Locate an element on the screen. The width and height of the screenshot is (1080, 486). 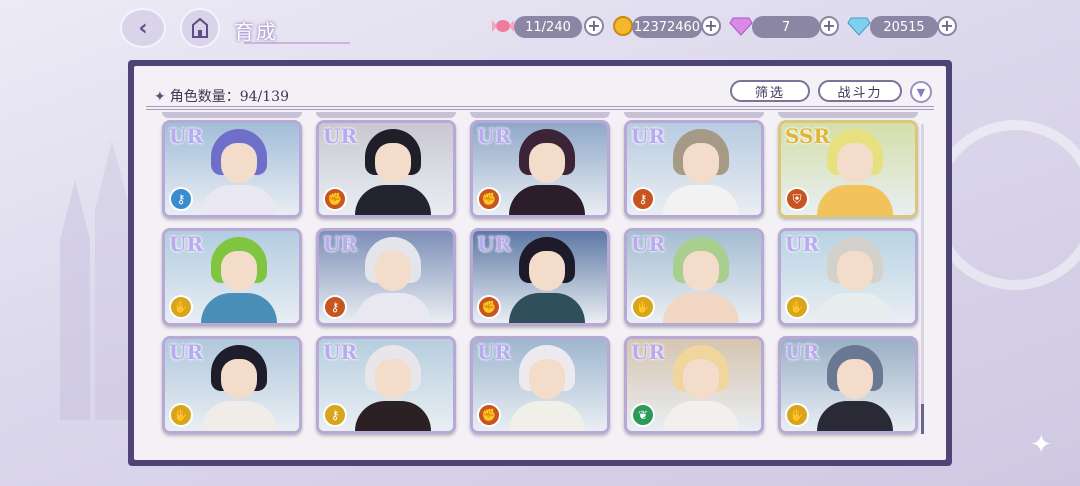
back-arrow-icon: ‹ is located at coordinates (143, 28).